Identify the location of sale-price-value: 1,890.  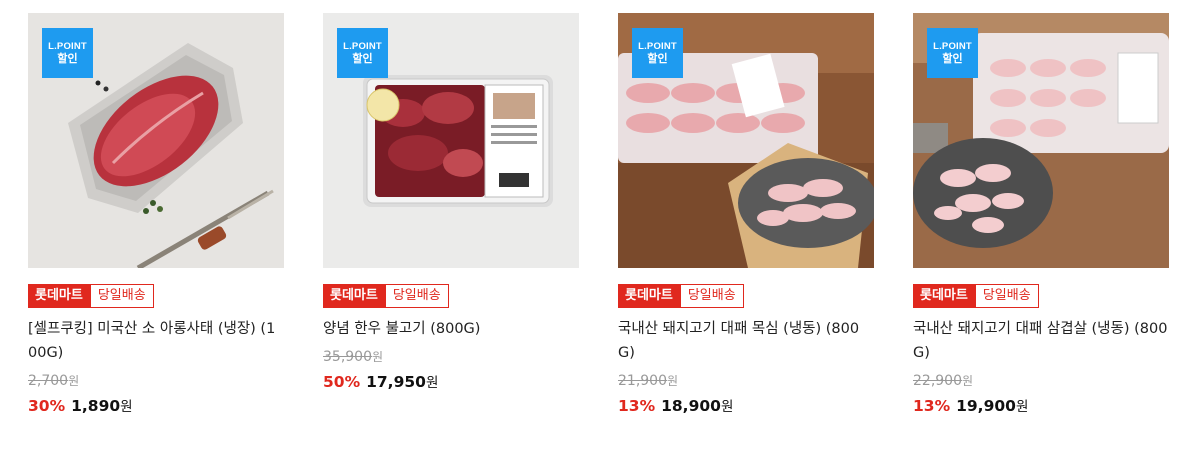
(96, 406).